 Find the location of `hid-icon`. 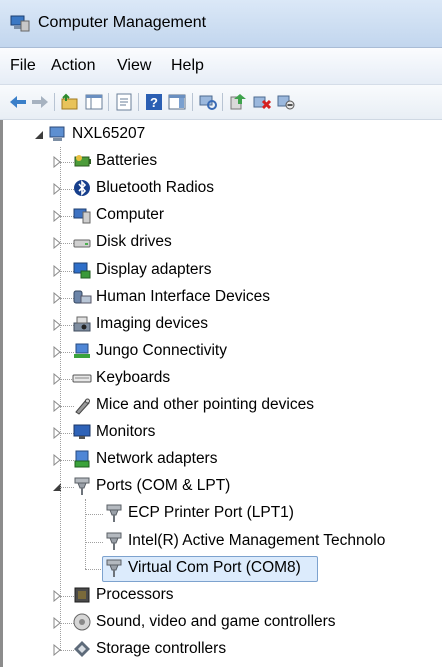

hid-icon is located at coordinates (82, 297).